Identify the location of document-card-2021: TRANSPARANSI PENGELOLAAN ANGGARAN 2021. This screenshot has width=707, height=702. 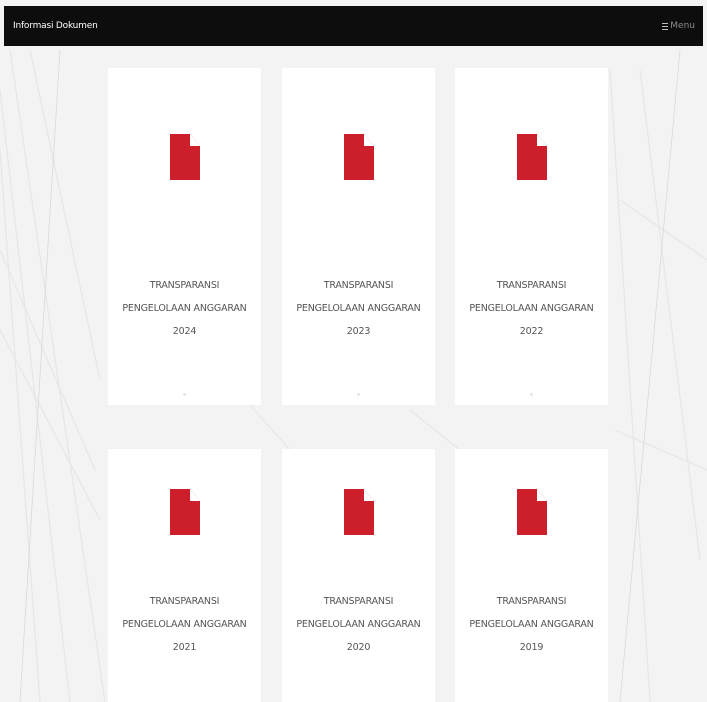
(184, 575).